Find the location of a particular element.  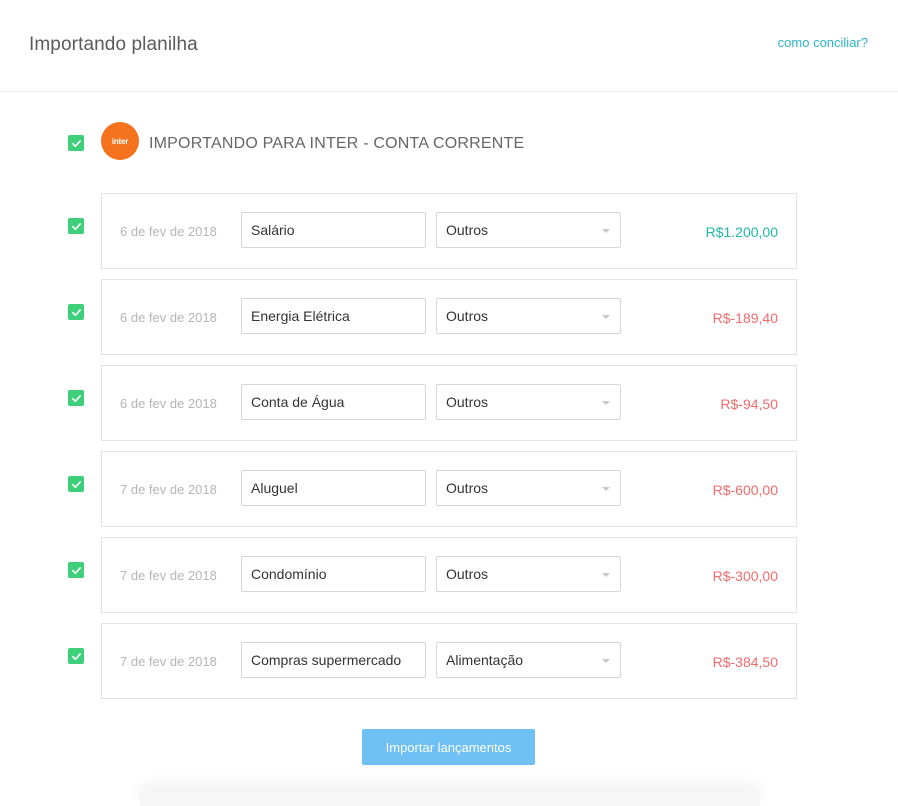

transaction-row: 7 de fev de 2018 Outros R$-600,00 is located at coordinates (449, 489).